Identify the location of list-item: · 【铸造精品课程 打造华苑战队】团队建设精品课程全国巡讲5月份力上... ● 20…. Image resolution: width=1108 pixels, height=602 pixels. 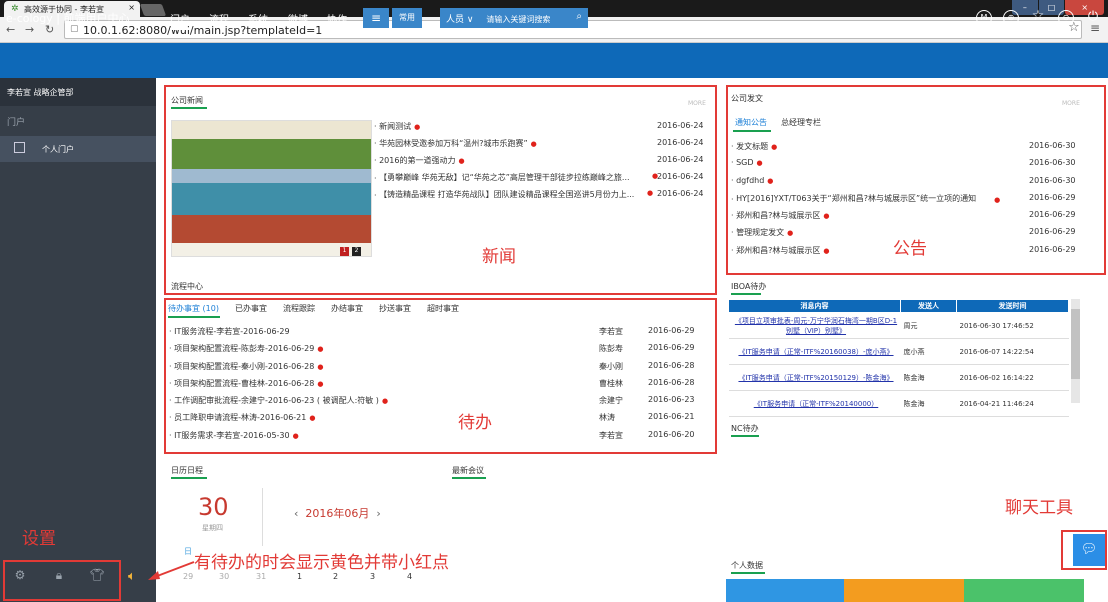
(541, 197).